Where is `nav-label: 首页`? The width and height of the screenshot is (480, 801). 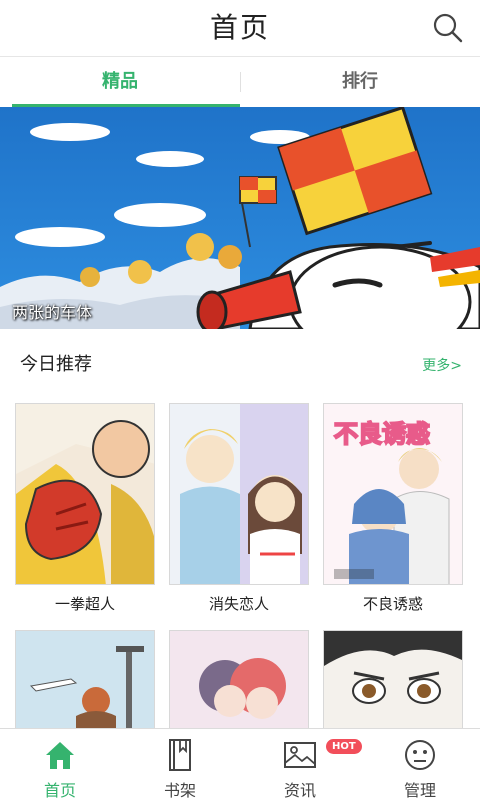 nav-label: 首页 is located at coordinates (59, 790).